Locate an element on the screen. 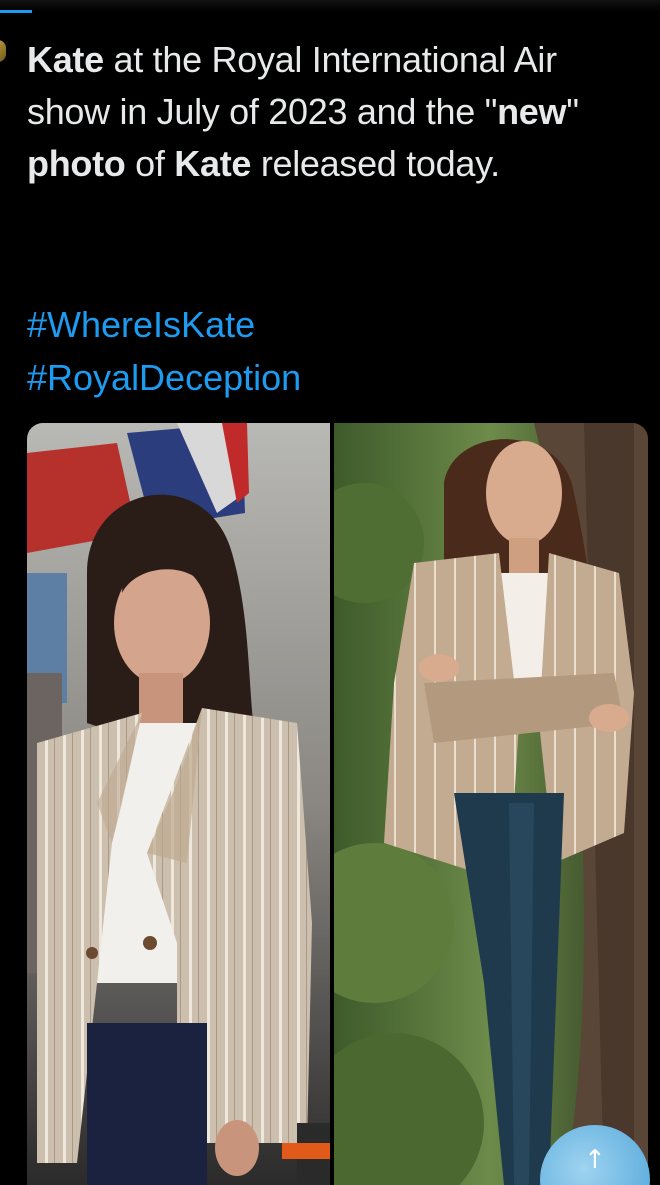  tweet-text-part: released today. is located at coordinates (375, 163).